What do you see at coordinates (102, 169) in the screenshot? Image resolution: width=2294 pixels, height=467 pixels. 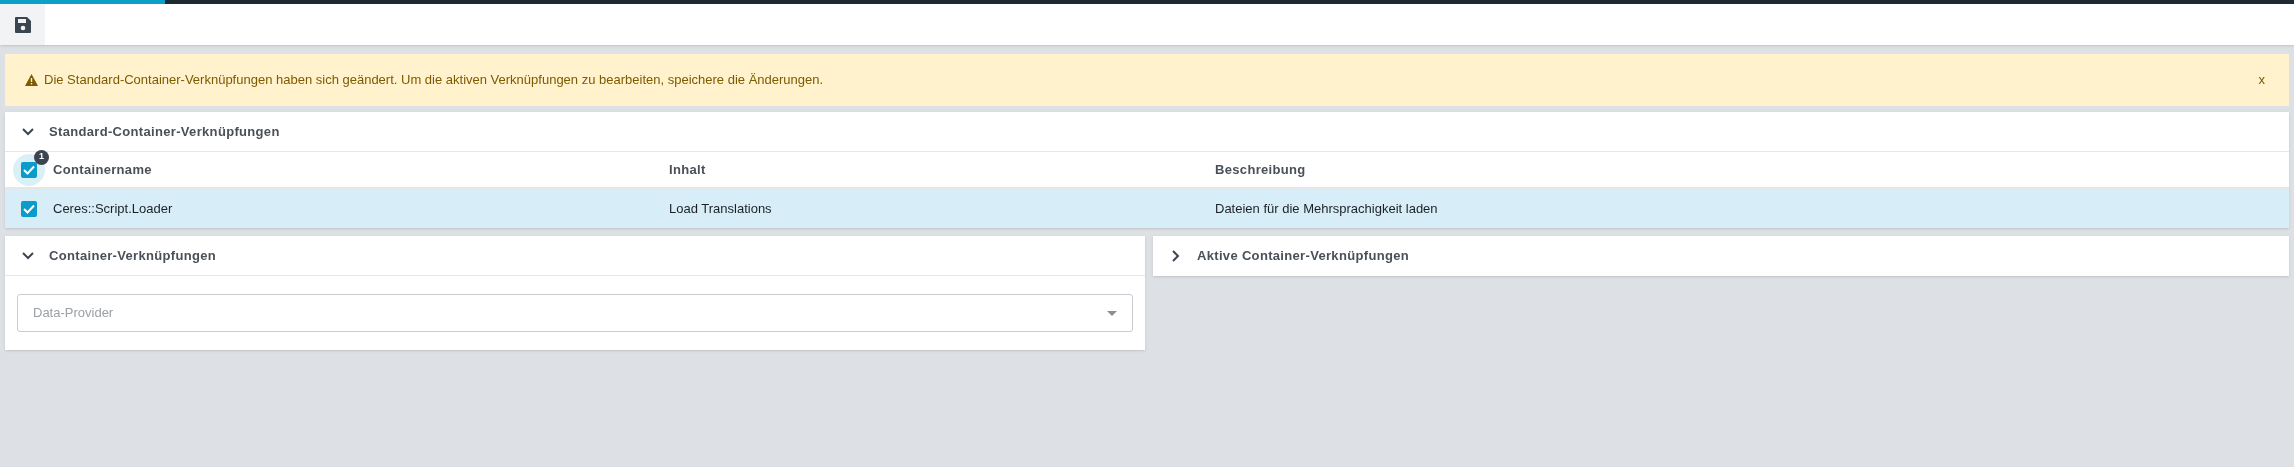 I see `column-header: Containername` at bounding box center [102, 169].